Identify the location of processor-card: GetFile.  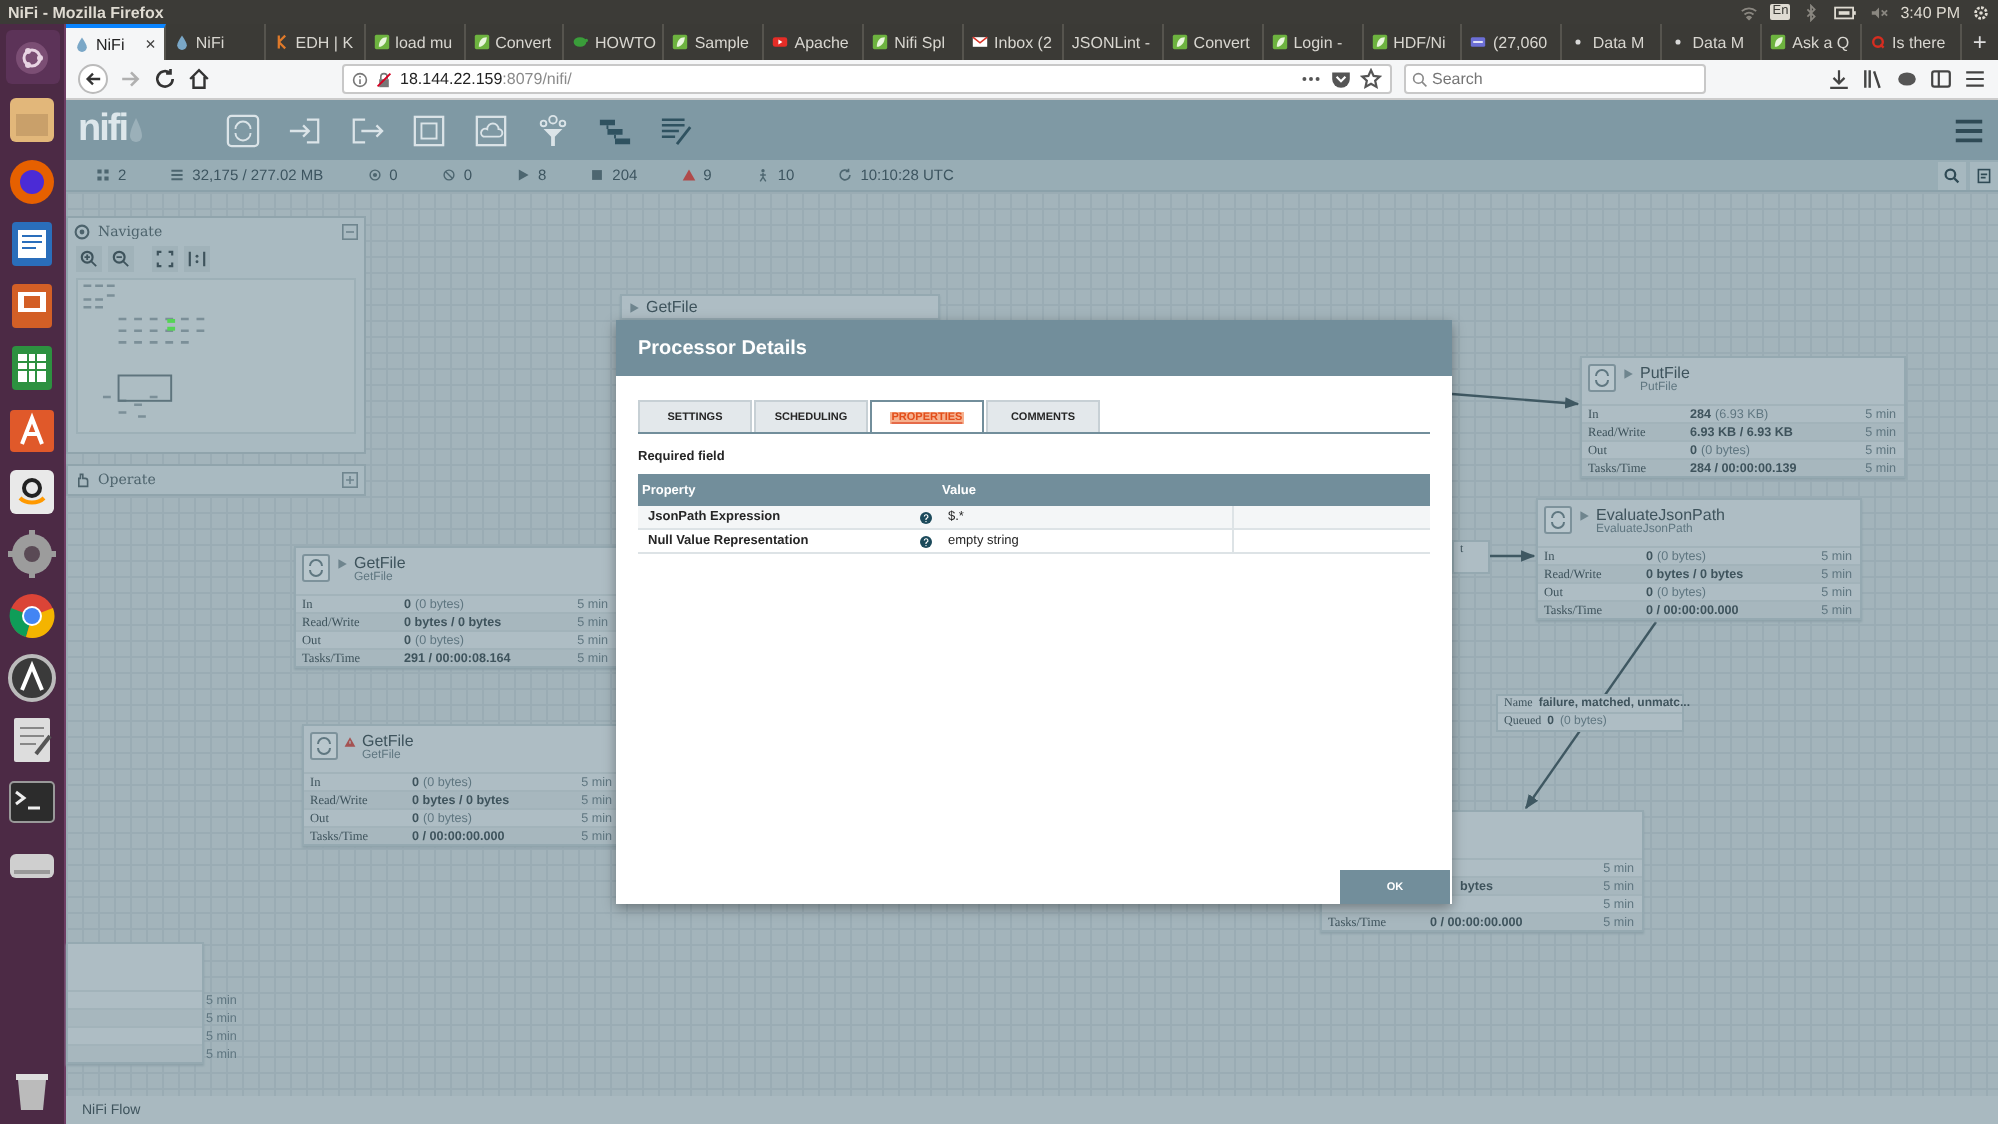
(780, 307).